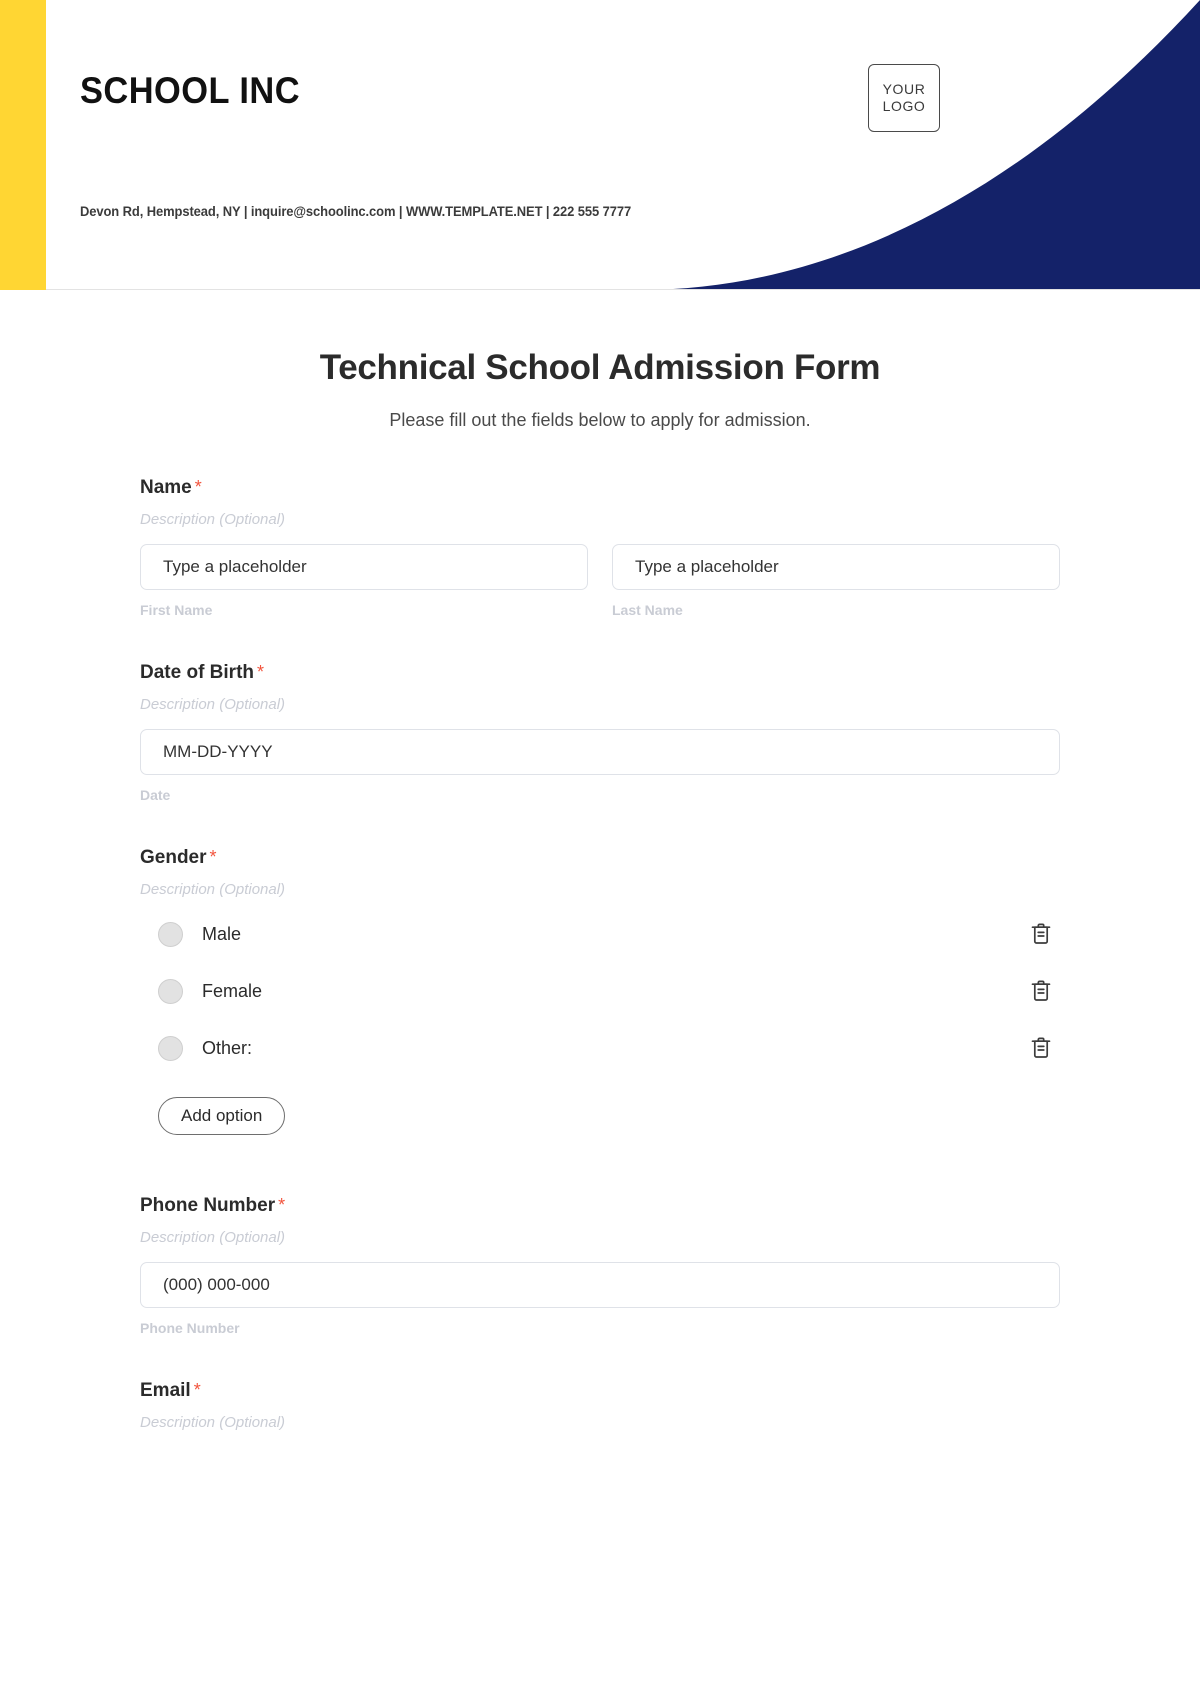  I want to click on gender-option-other: Other:, so click(600, 1048).